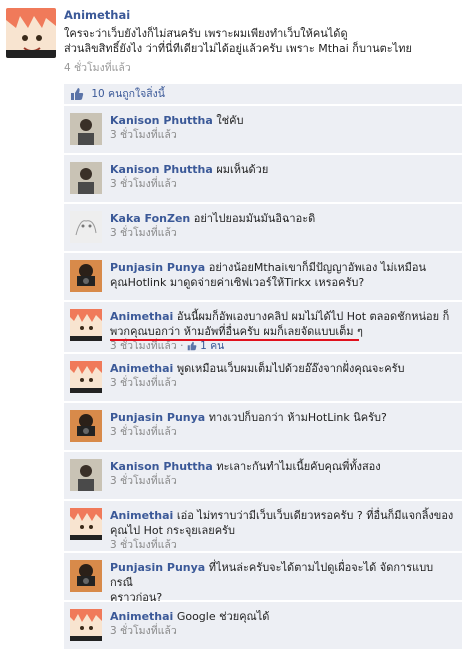 The image size is (475, 651). Describe the element at coordinates (282, 346) in the screenshot. I see `comment-meta: 3 ชั่วโมงที่แล้ว · 1 คน` at that location.